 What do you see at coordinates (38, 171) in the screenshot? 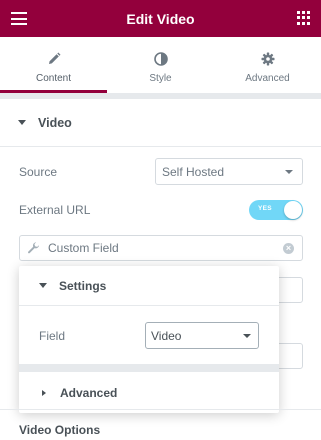
I see `source-label: Source` at bounding box center [38, 171].